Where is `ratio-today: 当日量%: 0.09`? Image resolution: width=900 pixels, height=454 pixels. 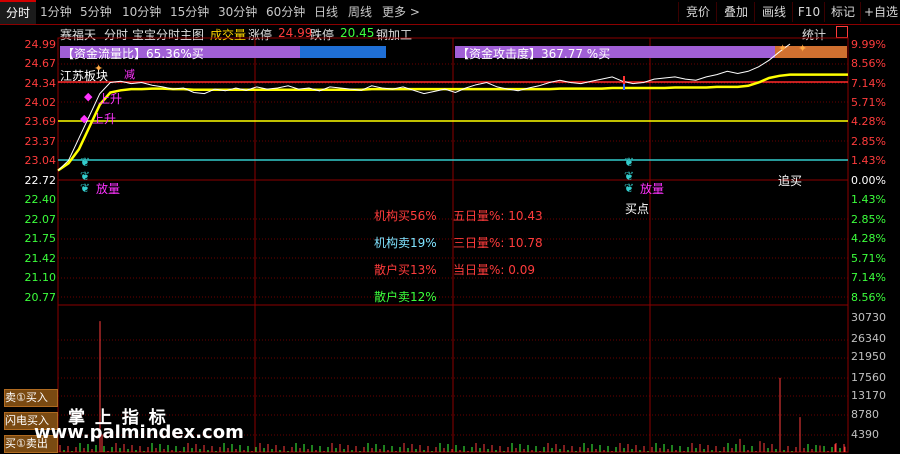 ratio-today: 当日量%: 0.09 is located at coordinates (494, 270).